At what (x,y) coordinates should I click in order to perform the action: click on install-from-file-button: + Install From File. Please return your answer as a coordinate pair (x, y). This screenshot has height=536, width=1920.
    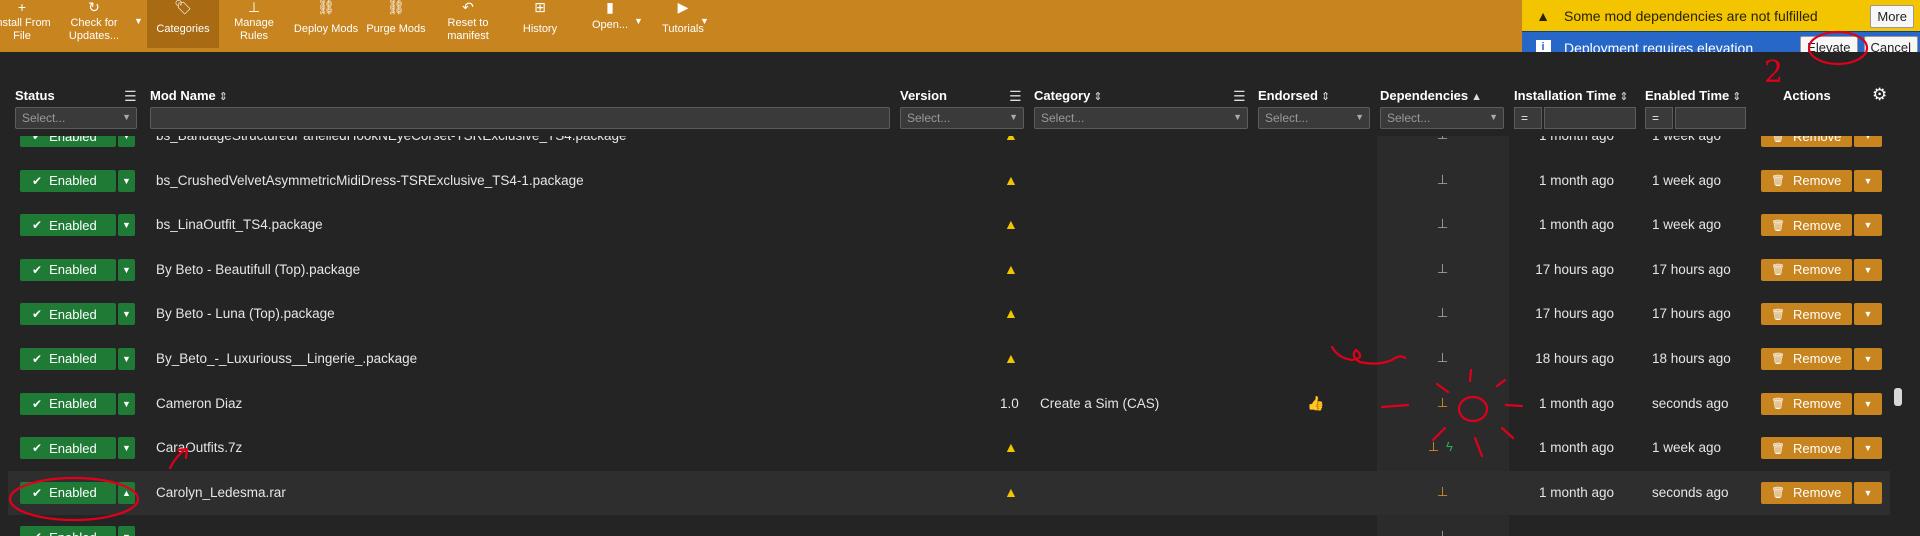
    Looking at the image, I should click on (26, 24).